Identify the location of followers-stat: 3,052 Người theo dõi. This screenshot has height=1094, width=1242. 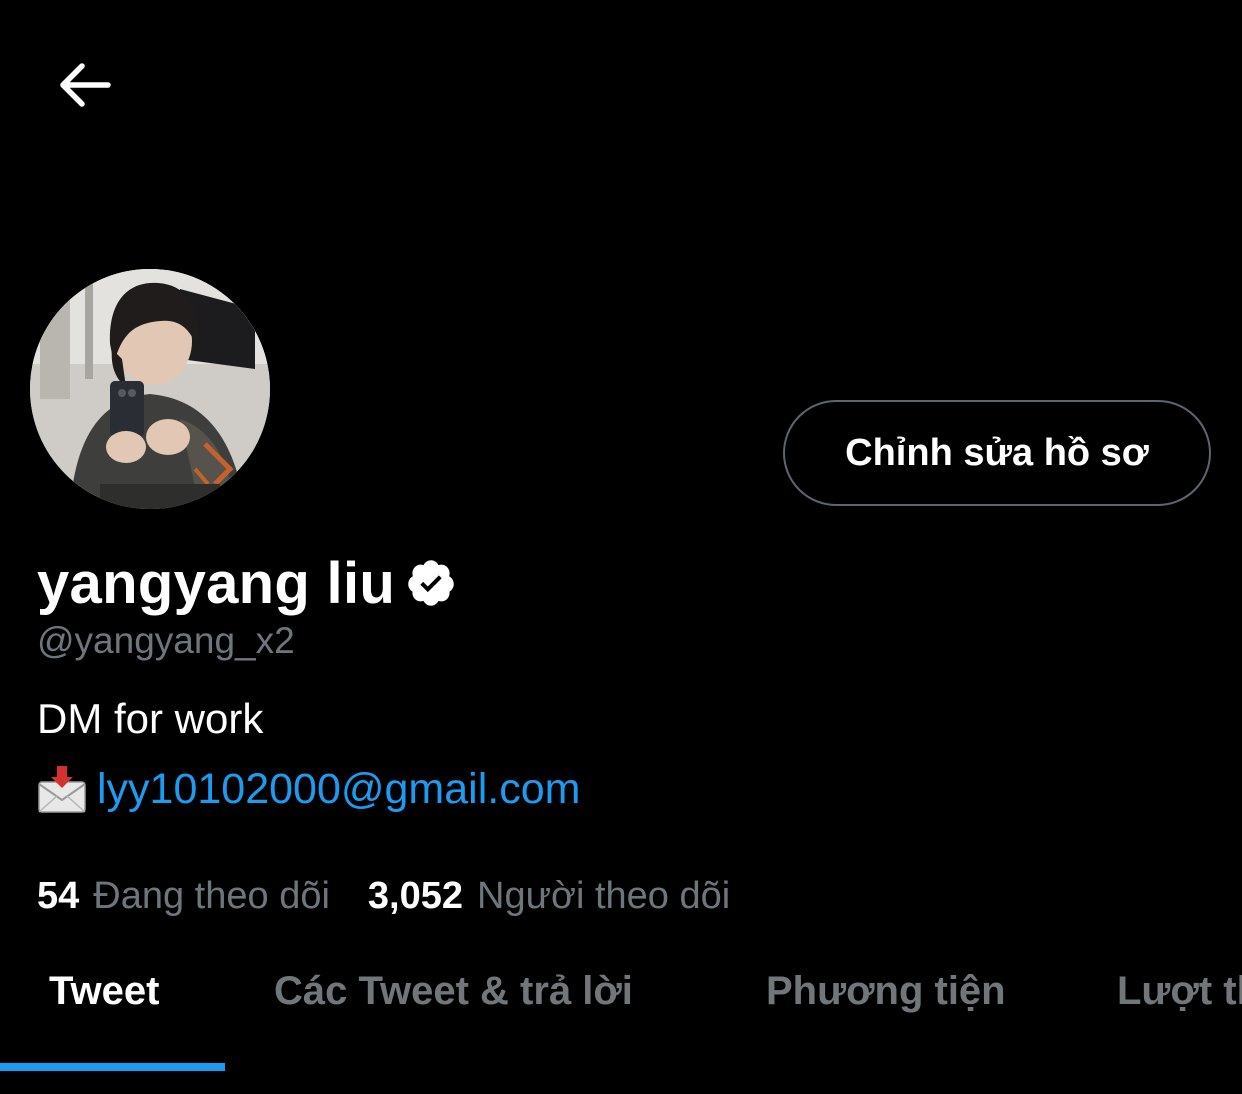
(549, 896).